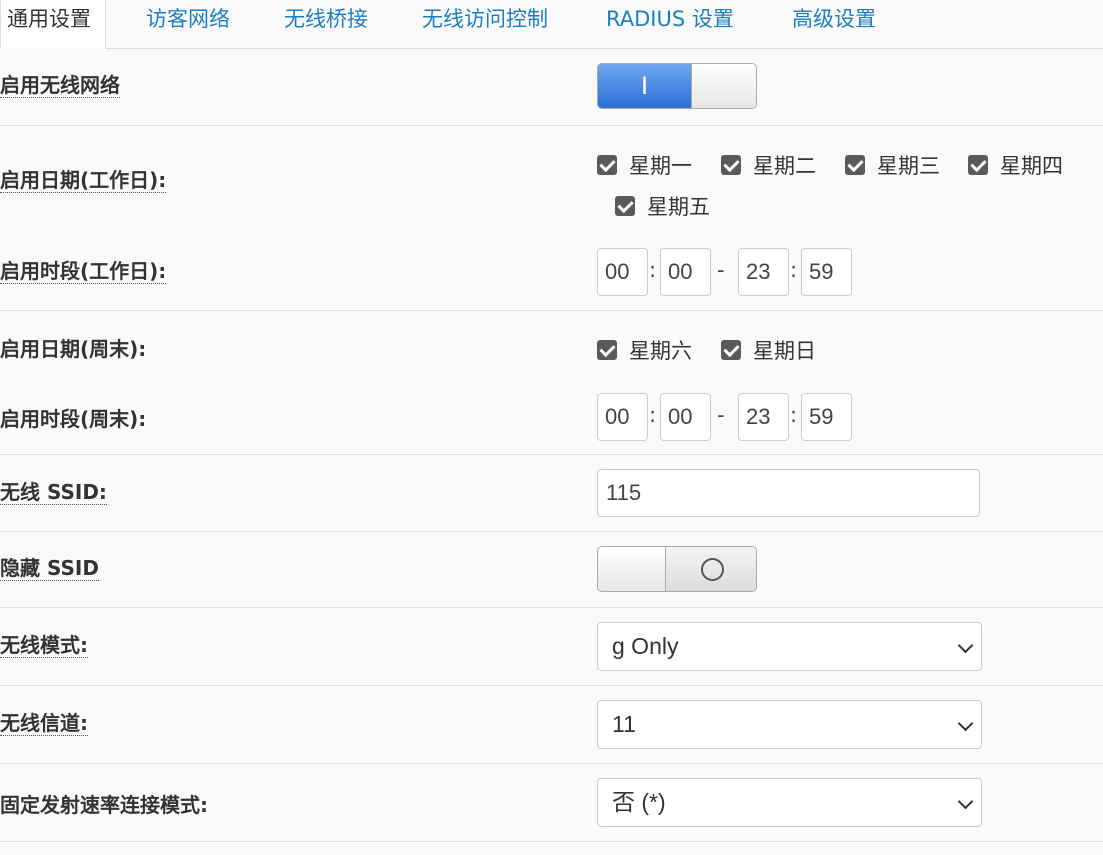 Image resolution: width=1103 pixels, height=855 pixels. I want to click on switch-on-indicator: I, so click(644, 86).